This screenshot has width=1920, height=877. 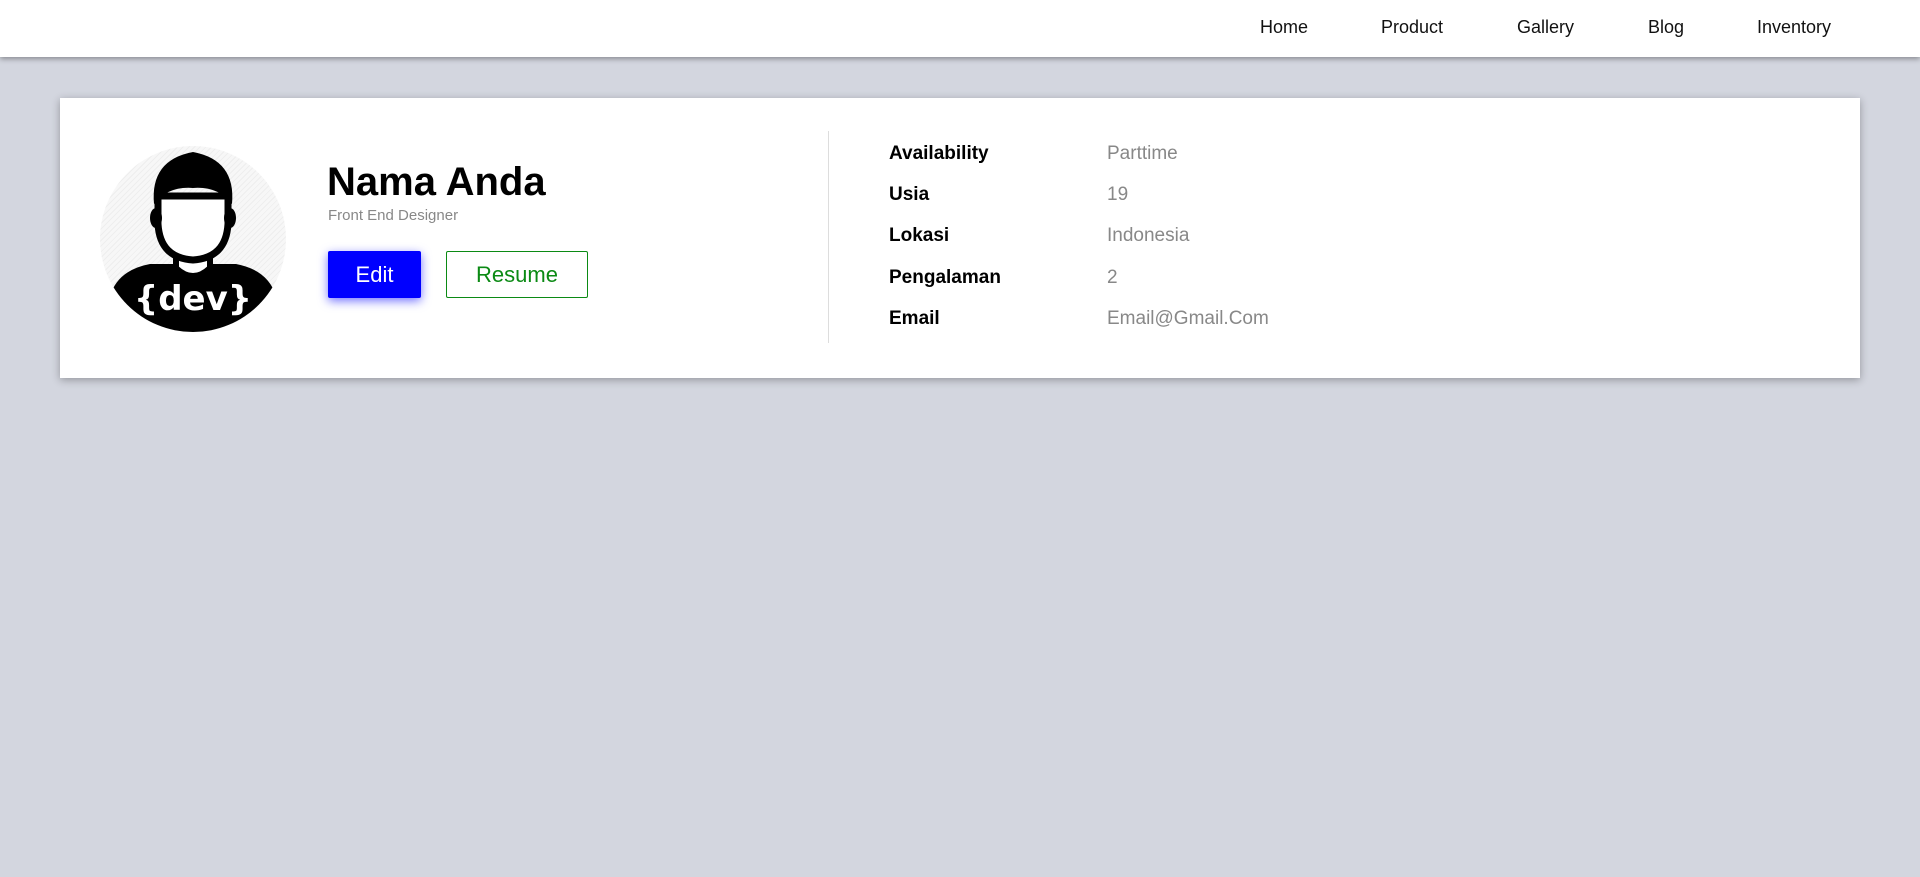 I want to click on vertical-divider, so click(x=828, y=237).